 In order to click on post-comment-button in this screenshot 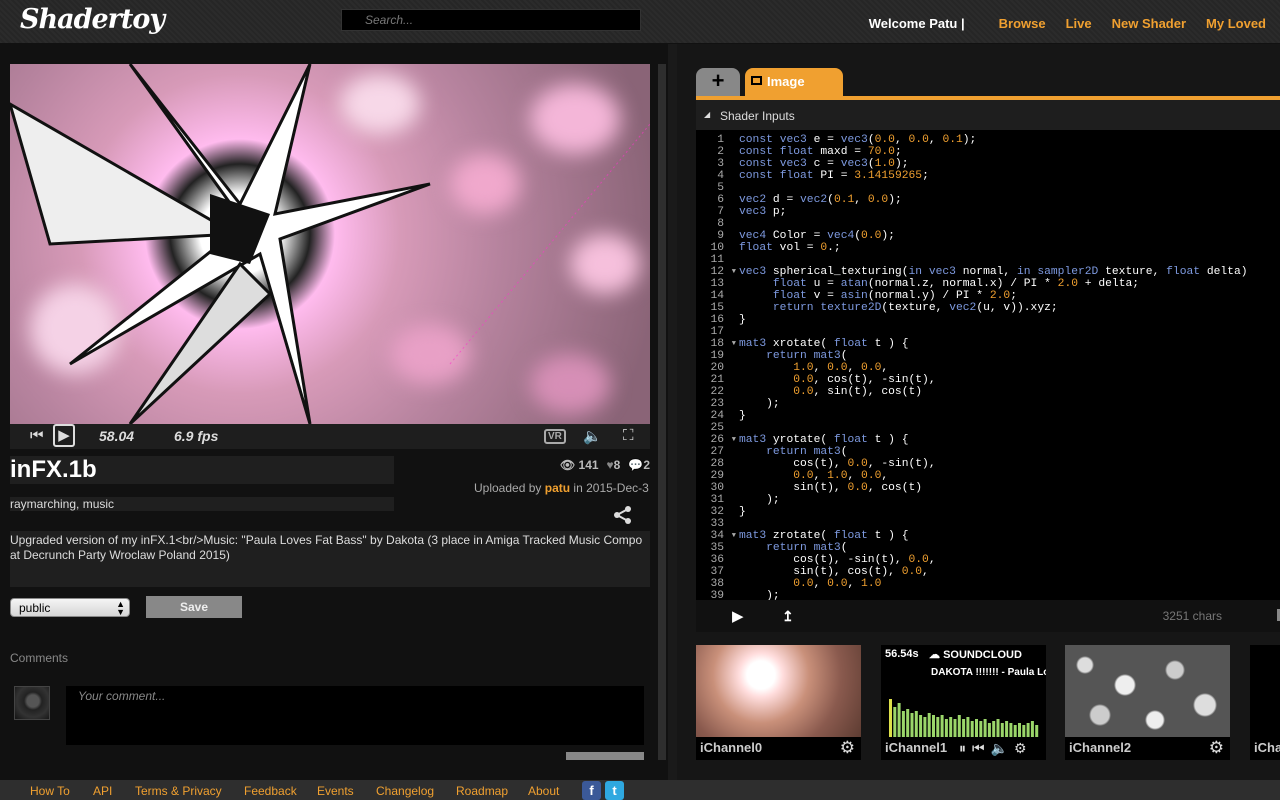, I will do `click(605, 756)`.